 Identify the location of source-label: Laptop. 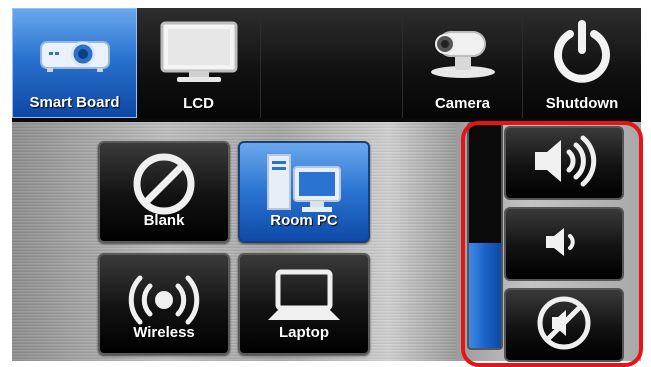
(304, 332).